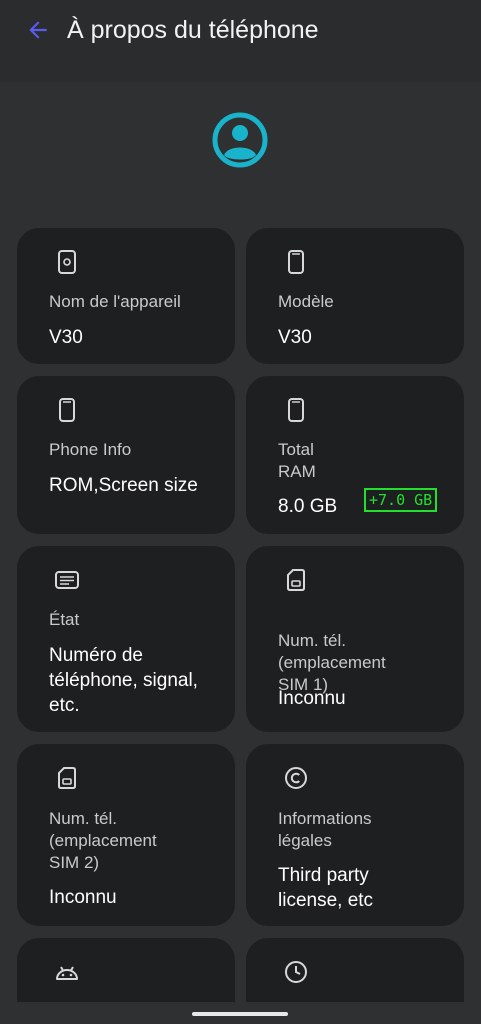 The height and width of the screenshot is (1024, 481). I want to click on card-phone-info: Phone Info ROM,Screen size, so click(126, 455).